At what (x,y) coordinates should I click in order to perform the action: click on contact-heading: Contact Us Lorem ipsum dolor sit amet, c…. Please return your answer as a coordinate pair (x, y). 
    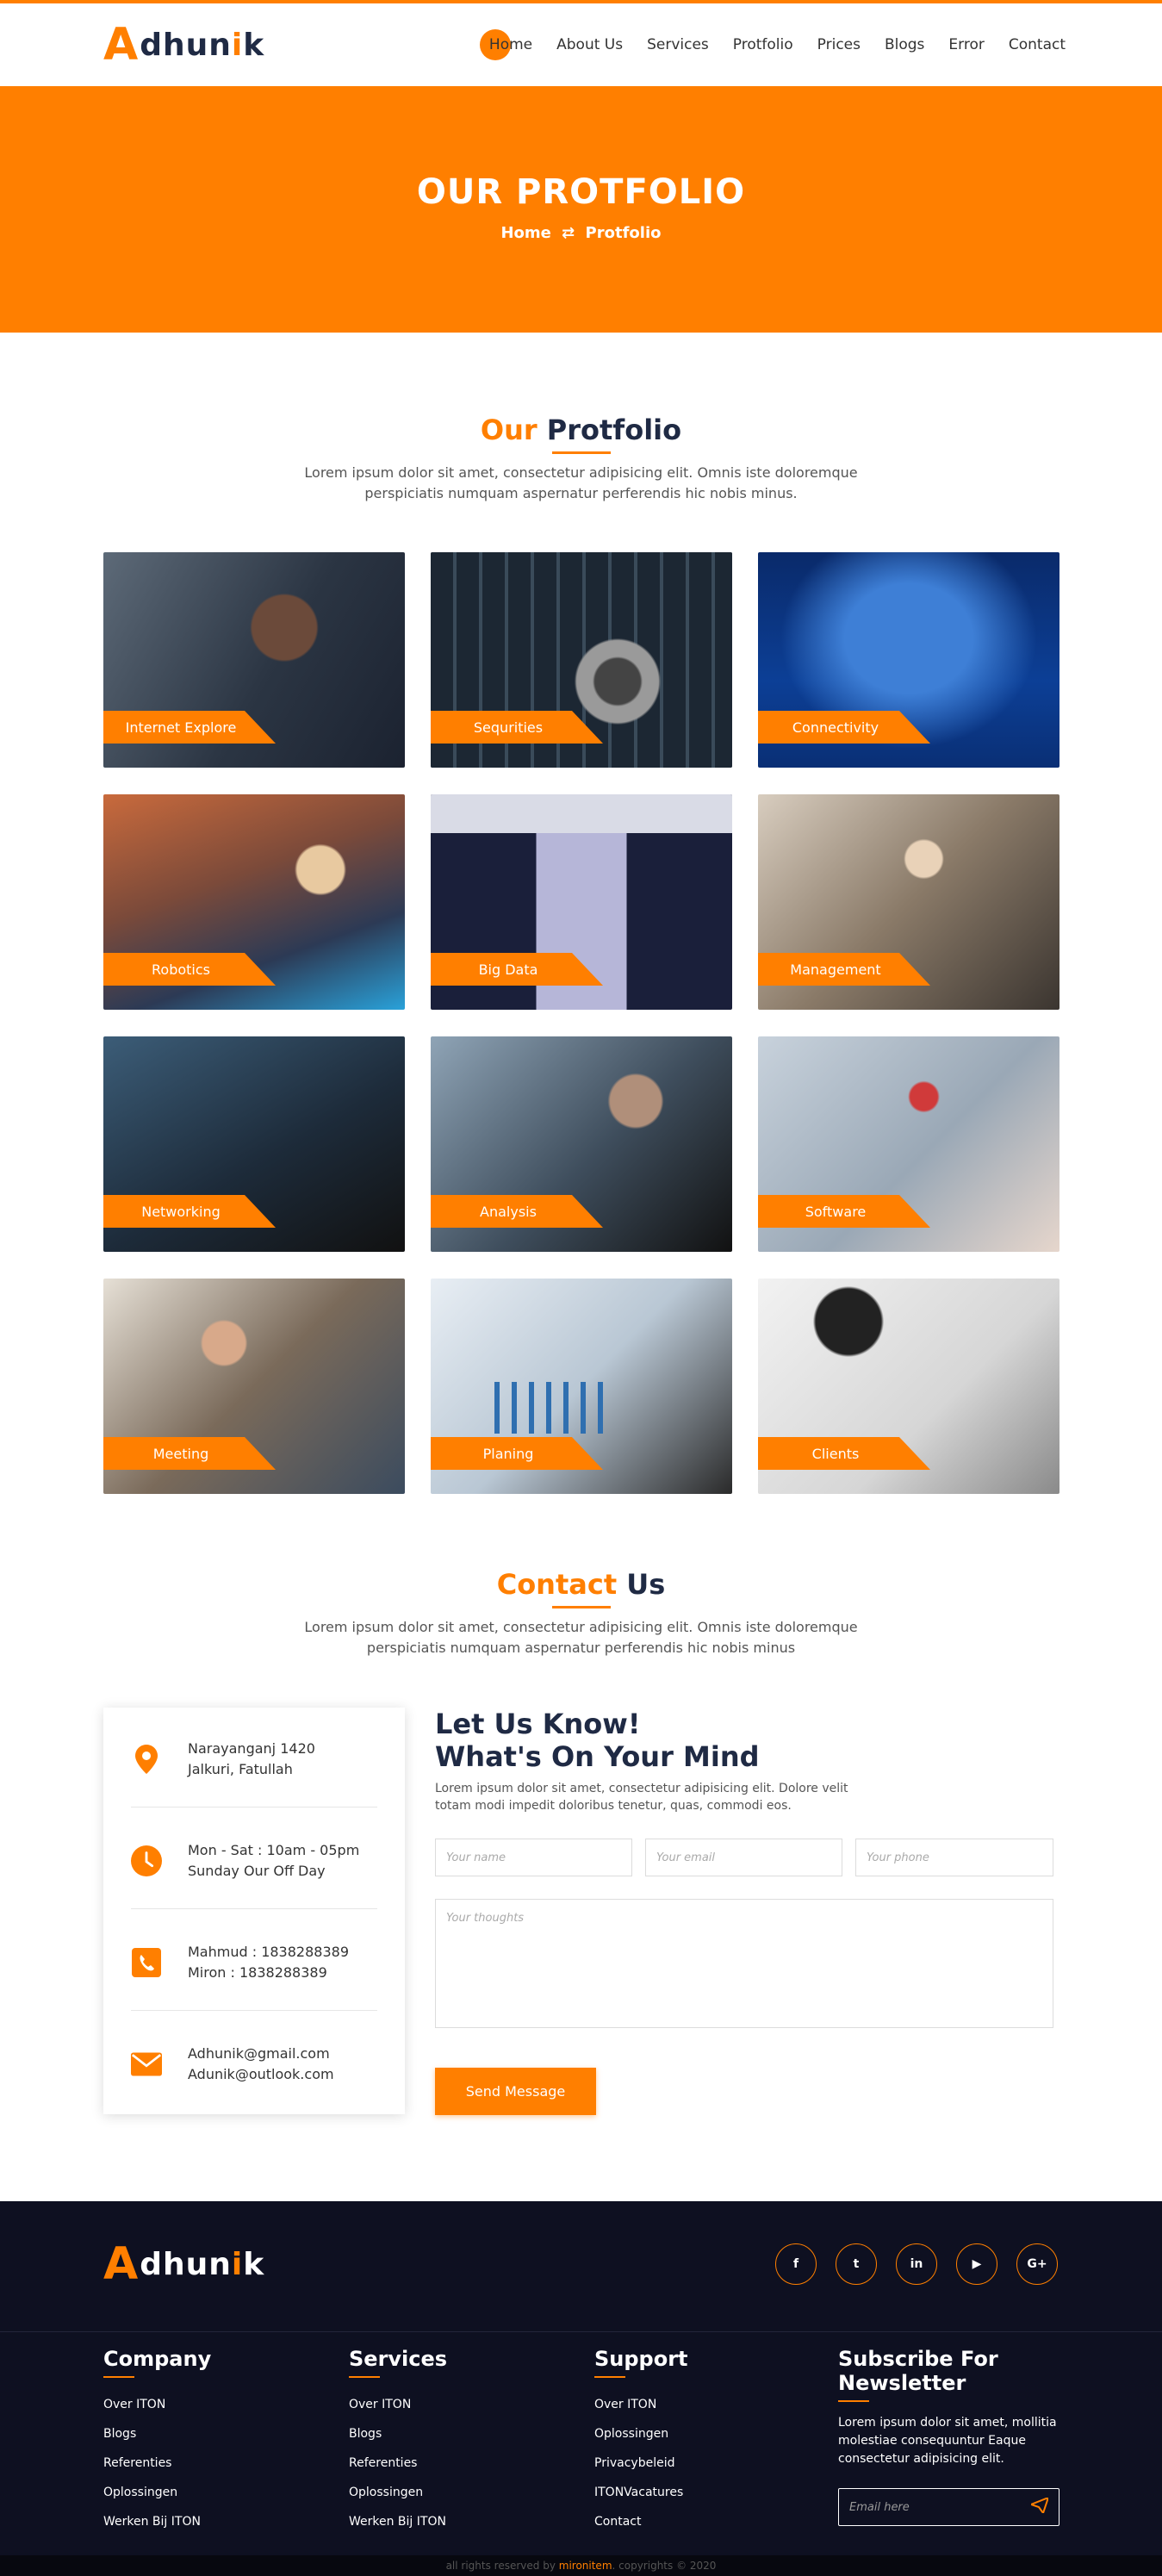
    Looking at the image, I should click on (581, 1613).